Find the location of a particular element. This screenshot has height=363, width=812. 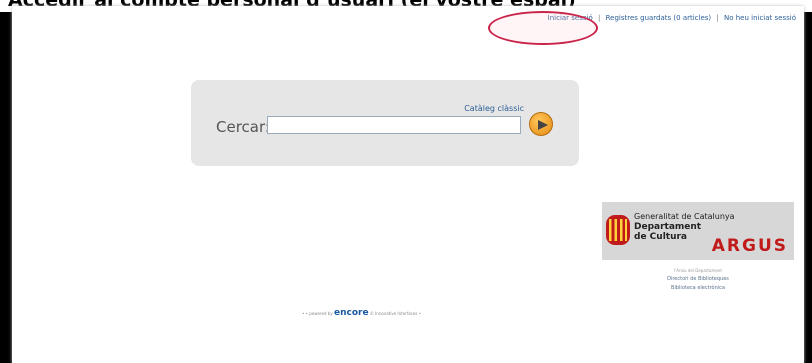

highlight-circle-annotation is located at coordinates (543, 28).